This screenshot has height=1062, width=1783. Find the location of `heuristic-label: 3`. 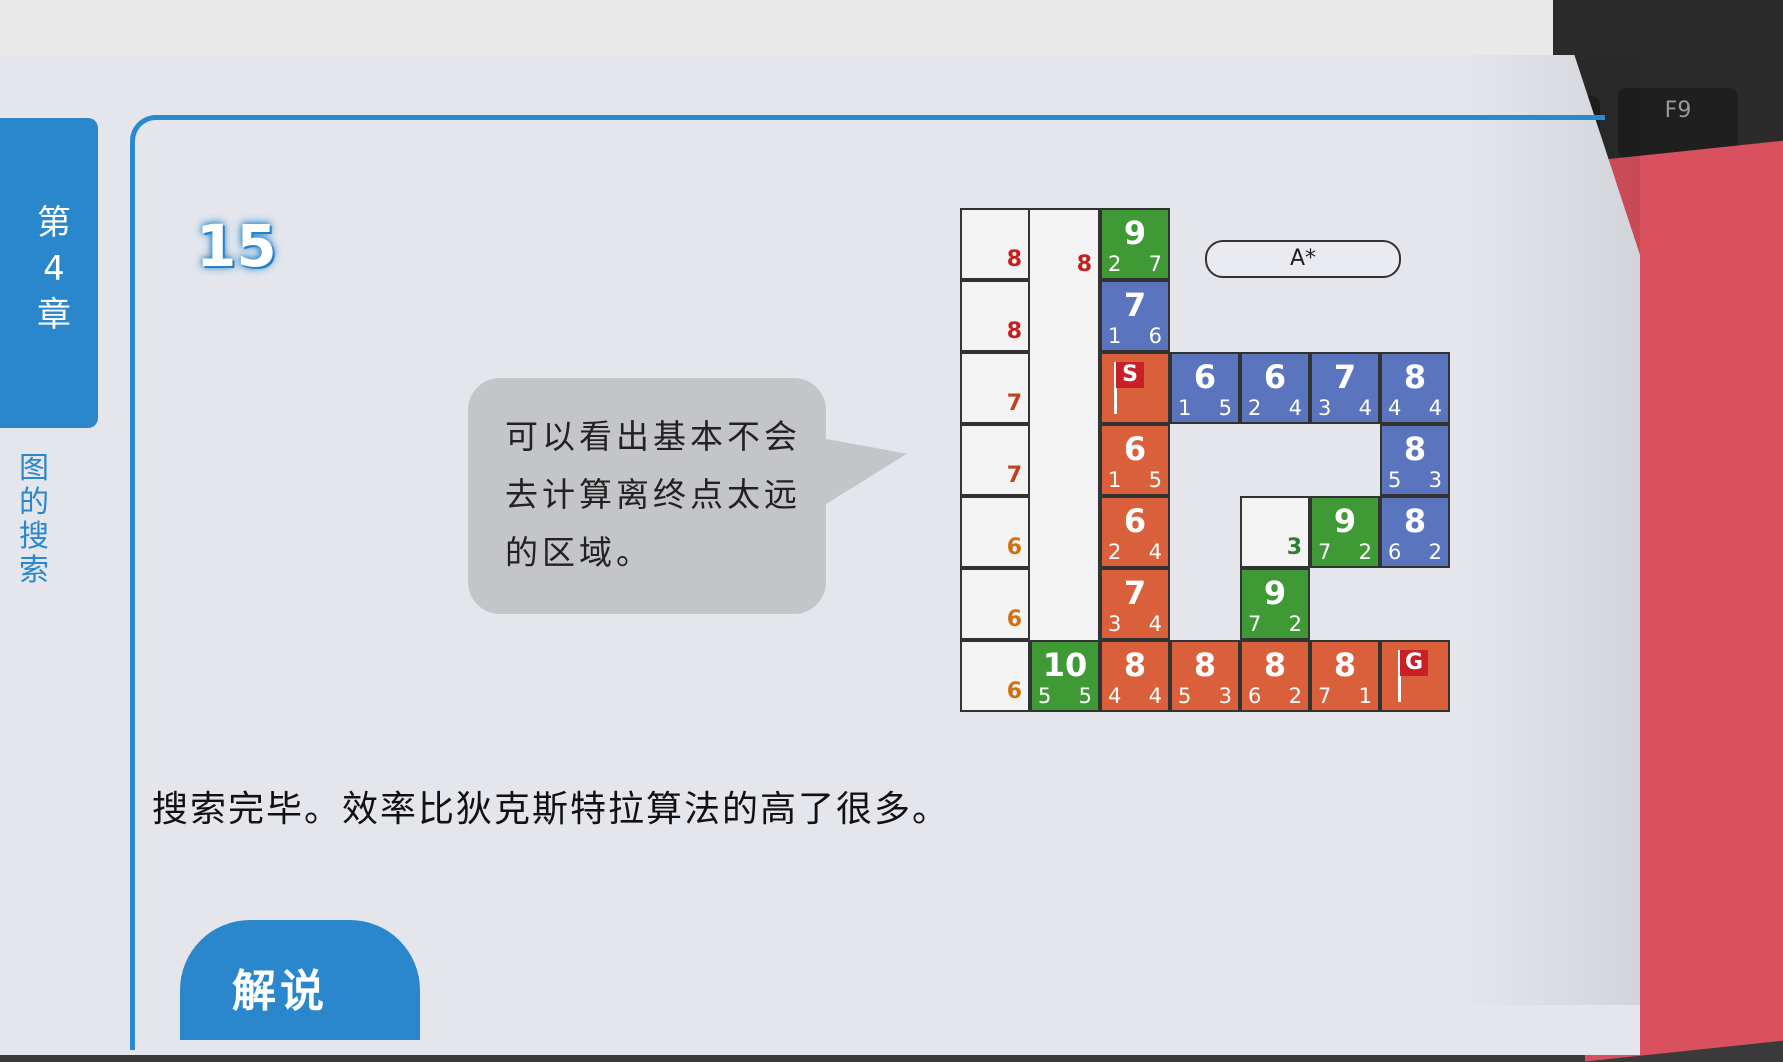

heuristic-label: 3 is located at coordinates (1294, 547).